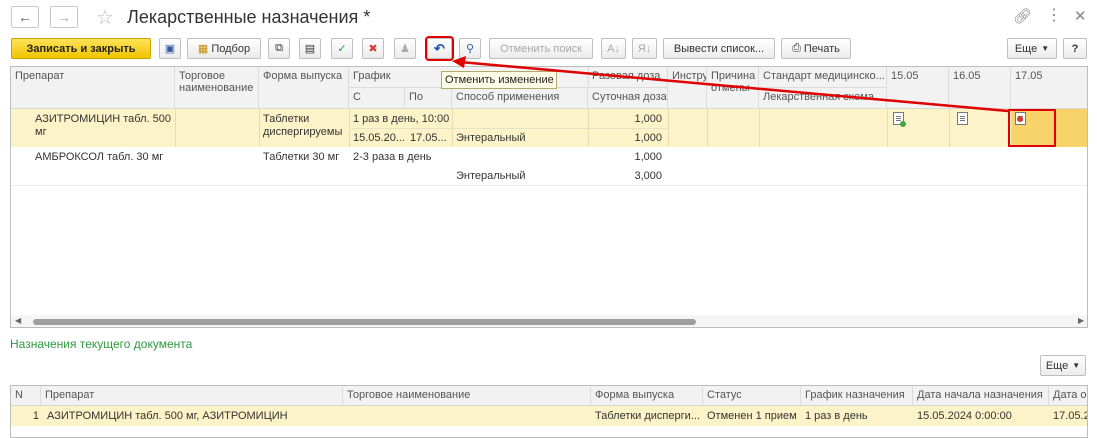 Image resolution: width=1097 pixels, height=438 pixels. I want to click on section-more-label: Еще, so click(1057, 365).